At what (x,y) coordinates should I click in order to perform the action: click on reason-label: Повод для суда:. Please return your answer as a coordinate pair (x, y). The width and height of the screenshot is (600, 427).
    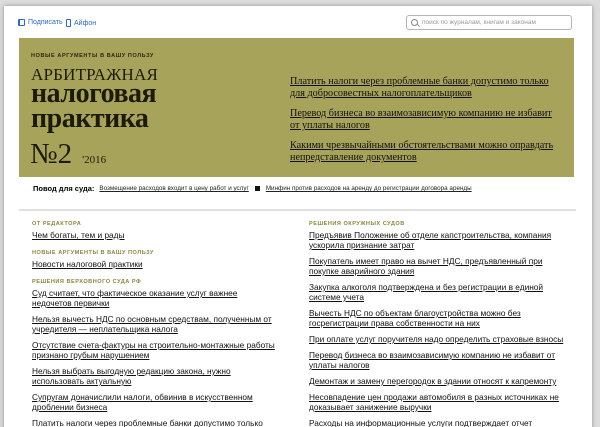
    Looking at the image, I should click on (64, 188).